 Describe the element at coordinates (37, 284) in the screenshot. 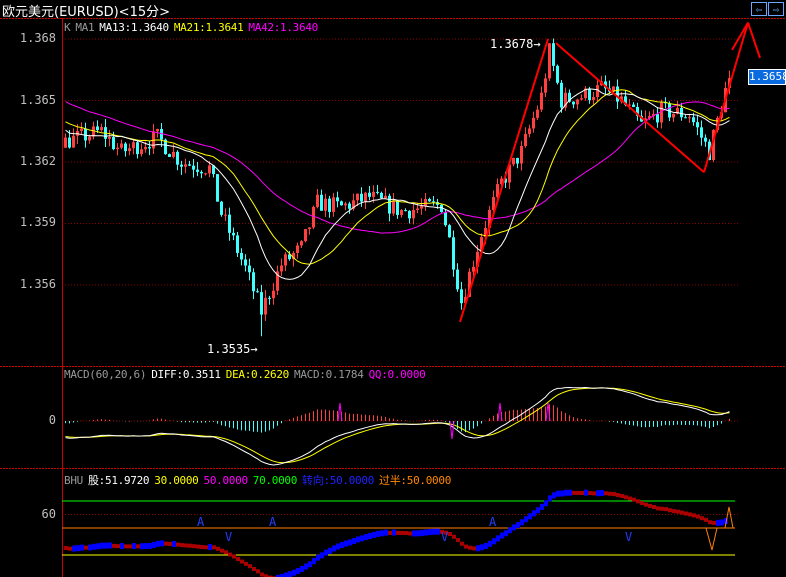

I see `price-tick: 1.356` at that location.